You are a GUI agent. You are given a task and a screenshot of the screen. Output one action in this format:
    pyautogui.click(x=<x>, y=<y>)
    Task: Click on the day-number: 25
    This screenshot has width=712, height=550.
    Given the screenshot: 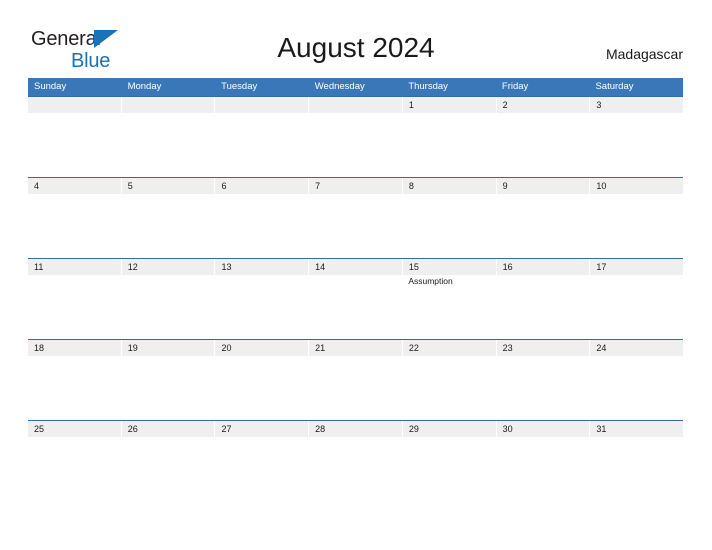 What is the action you would take?
    pyautogui.click(x=75, y=429)
    